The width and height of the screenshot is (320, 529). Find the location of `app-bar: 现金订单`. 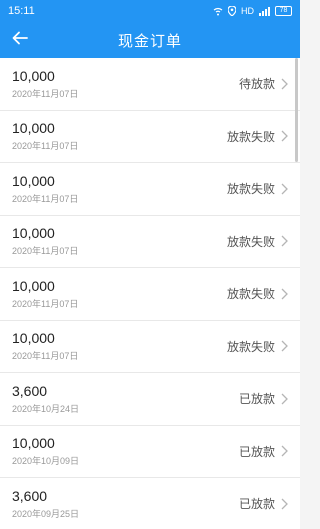

app-bar: 现金订单 is located at coordinates (150, 40).